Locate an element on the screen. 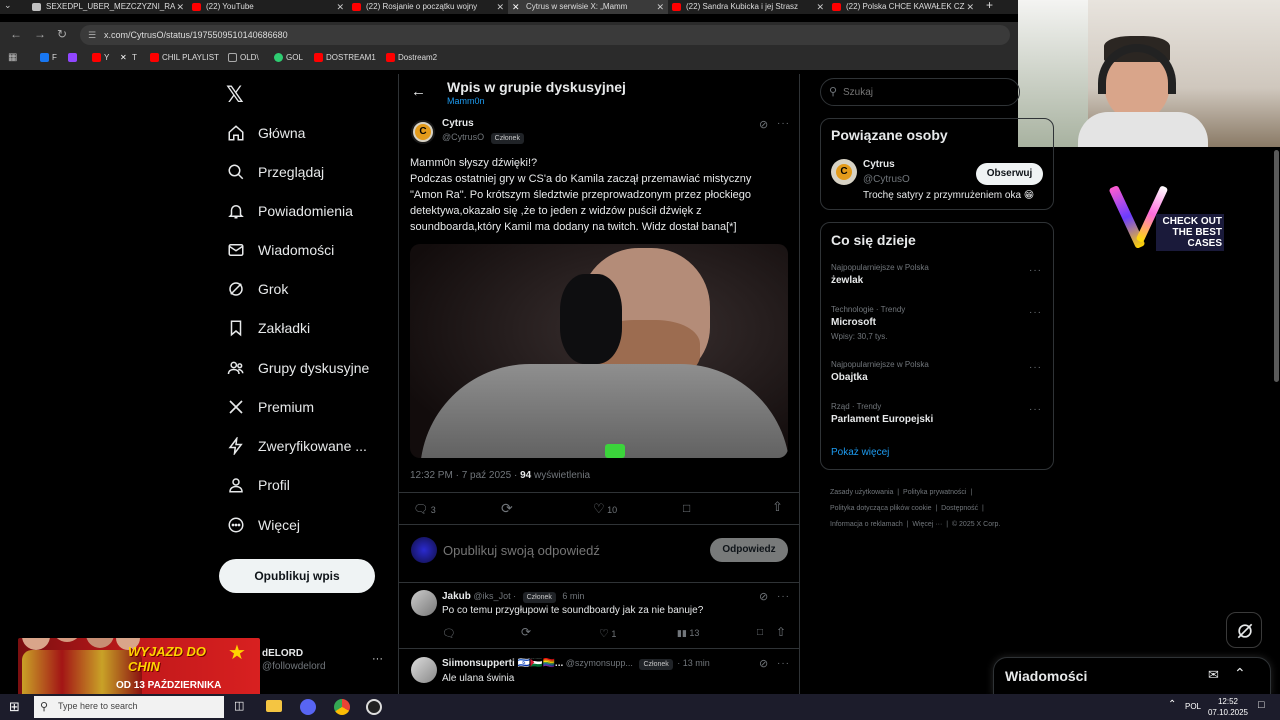 The width and height of the screenshot is (1280, 720). browser-tab: (22) Polska CHCE KAWAŁEK CZ ✕ is located at coordinates (903, 7).